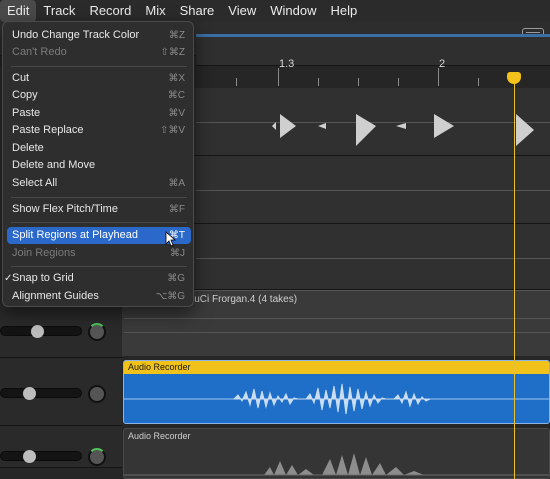 Image resolution: width=550 pixels, height=479 pixels. Describe the element at coordinates (155, 11) in the screenshot. I see `menu-mix: Mix` at that location.